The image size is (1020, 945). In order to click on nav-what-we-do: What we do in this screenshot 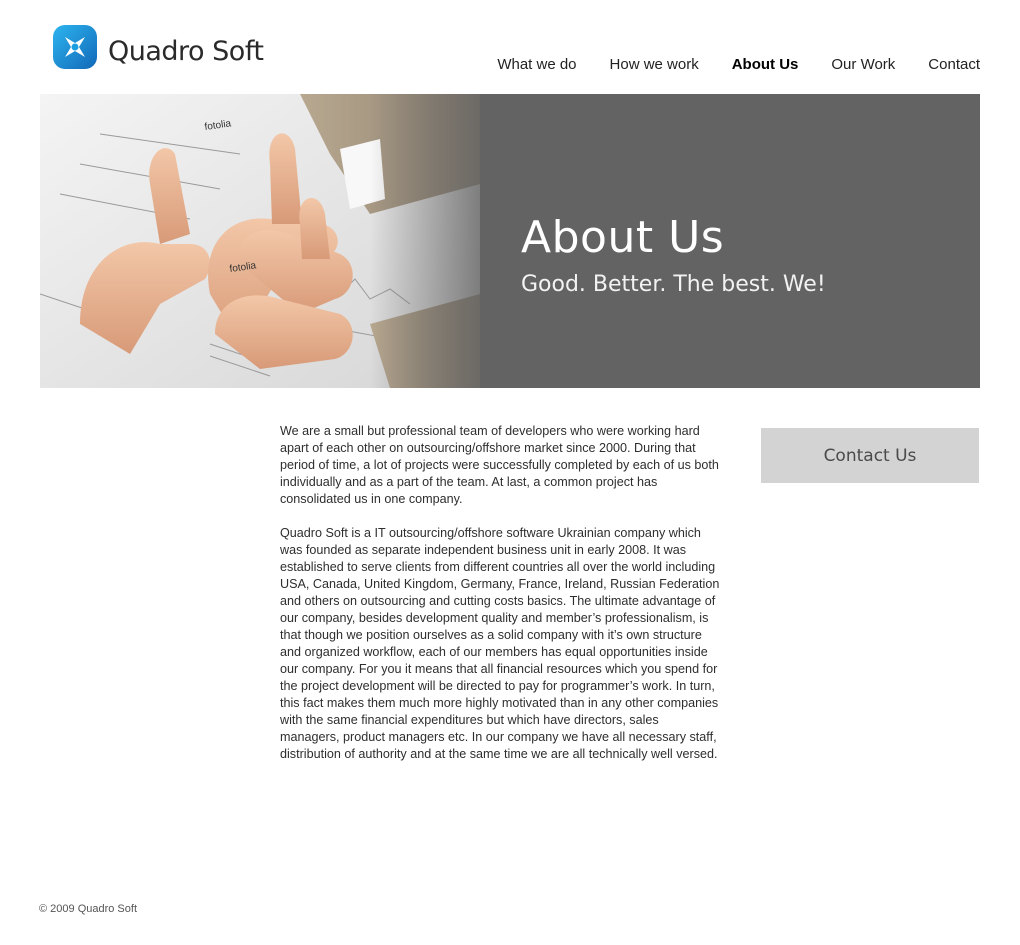, I will do `click(536, 64)`.